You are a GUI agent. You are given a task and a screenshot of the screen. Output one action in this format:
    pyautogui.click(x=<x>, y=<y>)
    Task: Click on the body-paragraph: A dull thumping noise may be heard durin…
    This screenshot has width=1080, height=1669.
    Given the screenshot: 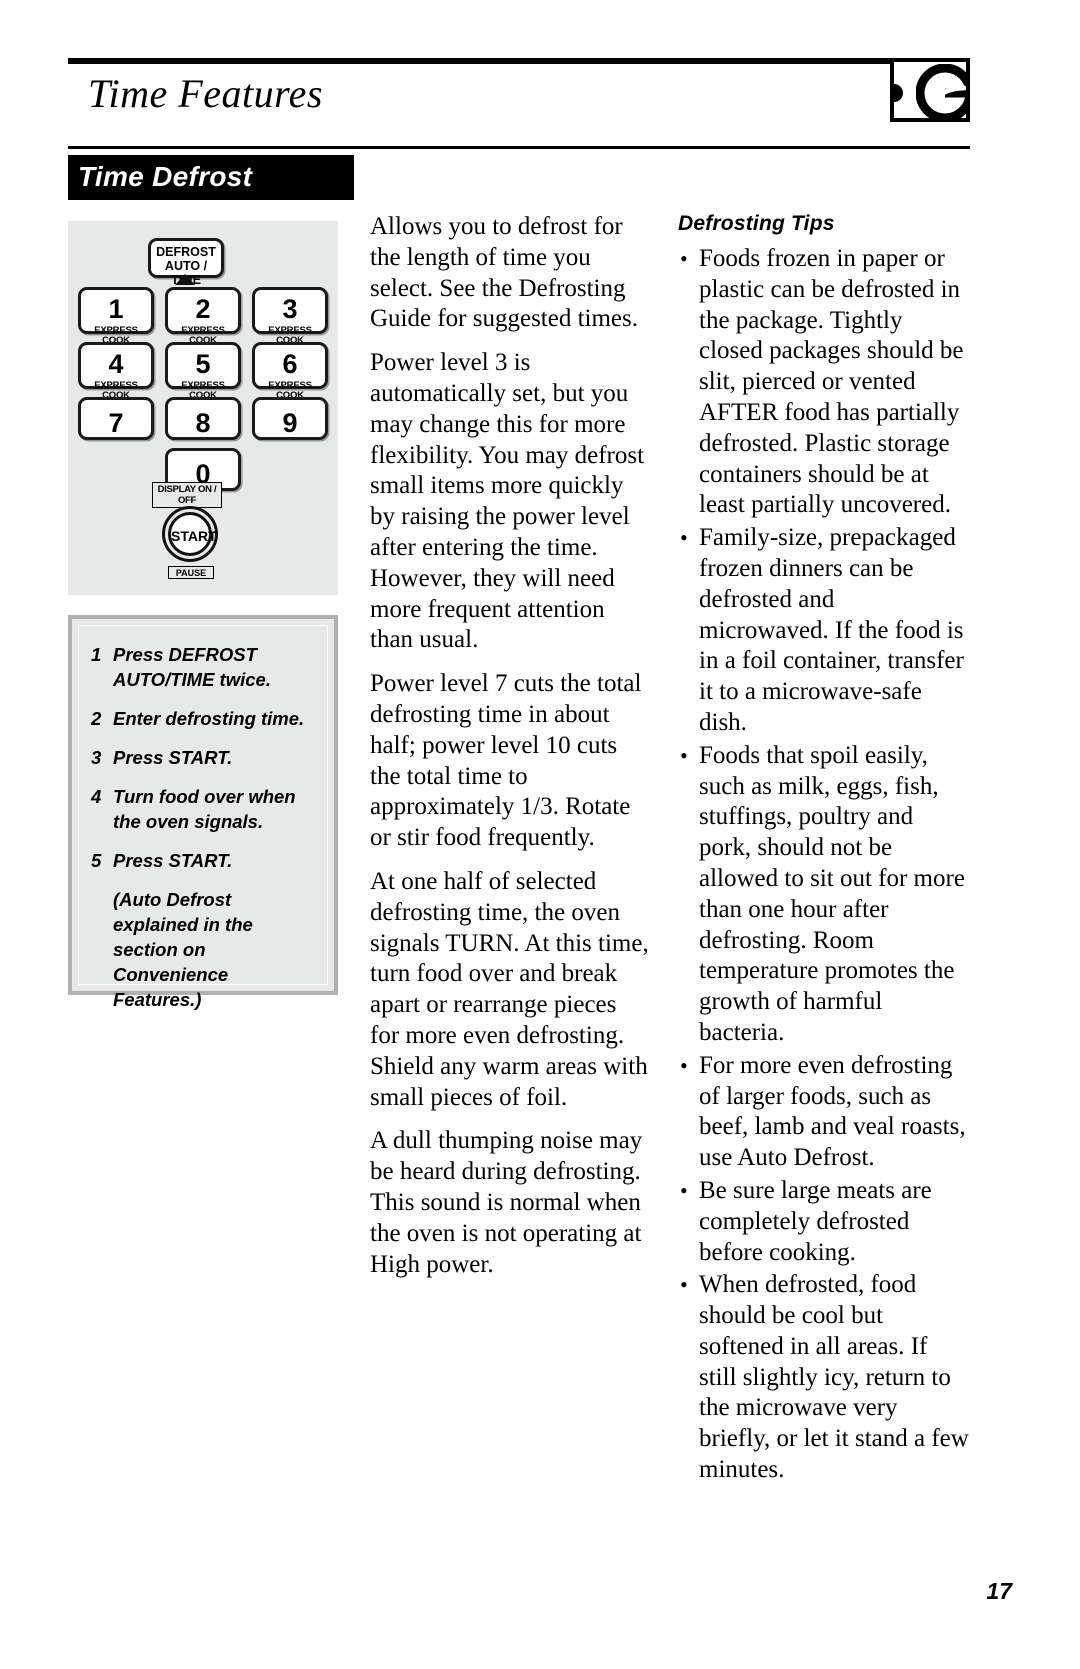 What is the action you would take?
    pyautogui.click(x=506, y=1202)
    